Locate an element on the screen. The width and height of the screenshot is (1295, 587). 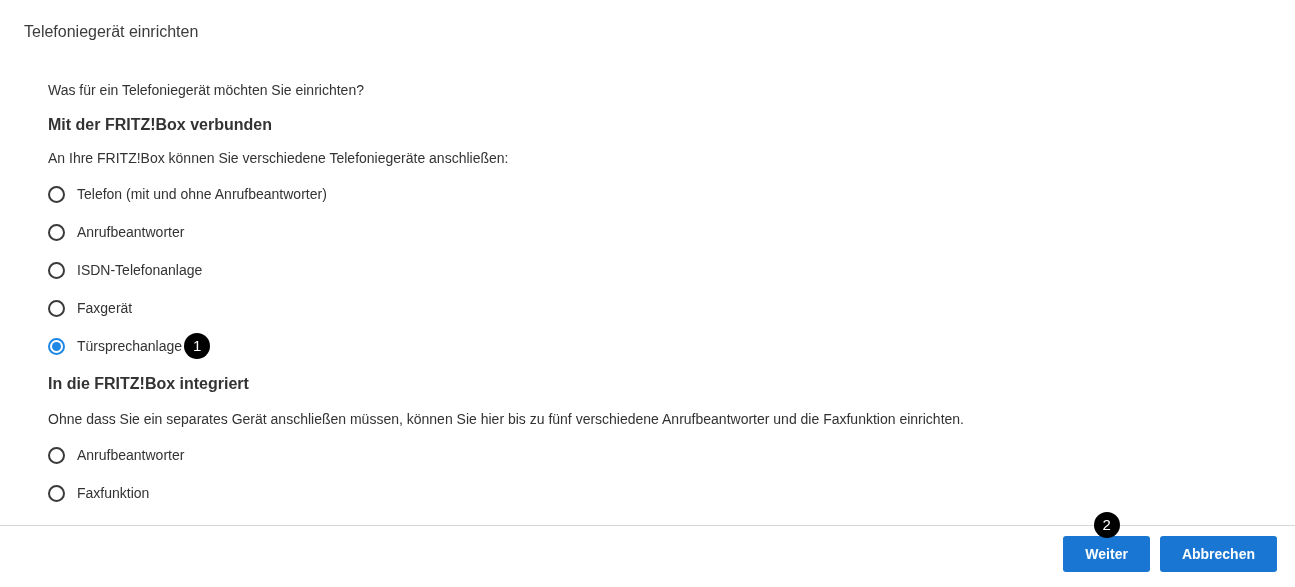
question-text: Was für ein Telefoniegerät möchten Sie einrichten? is located at coordinates (206, 90).